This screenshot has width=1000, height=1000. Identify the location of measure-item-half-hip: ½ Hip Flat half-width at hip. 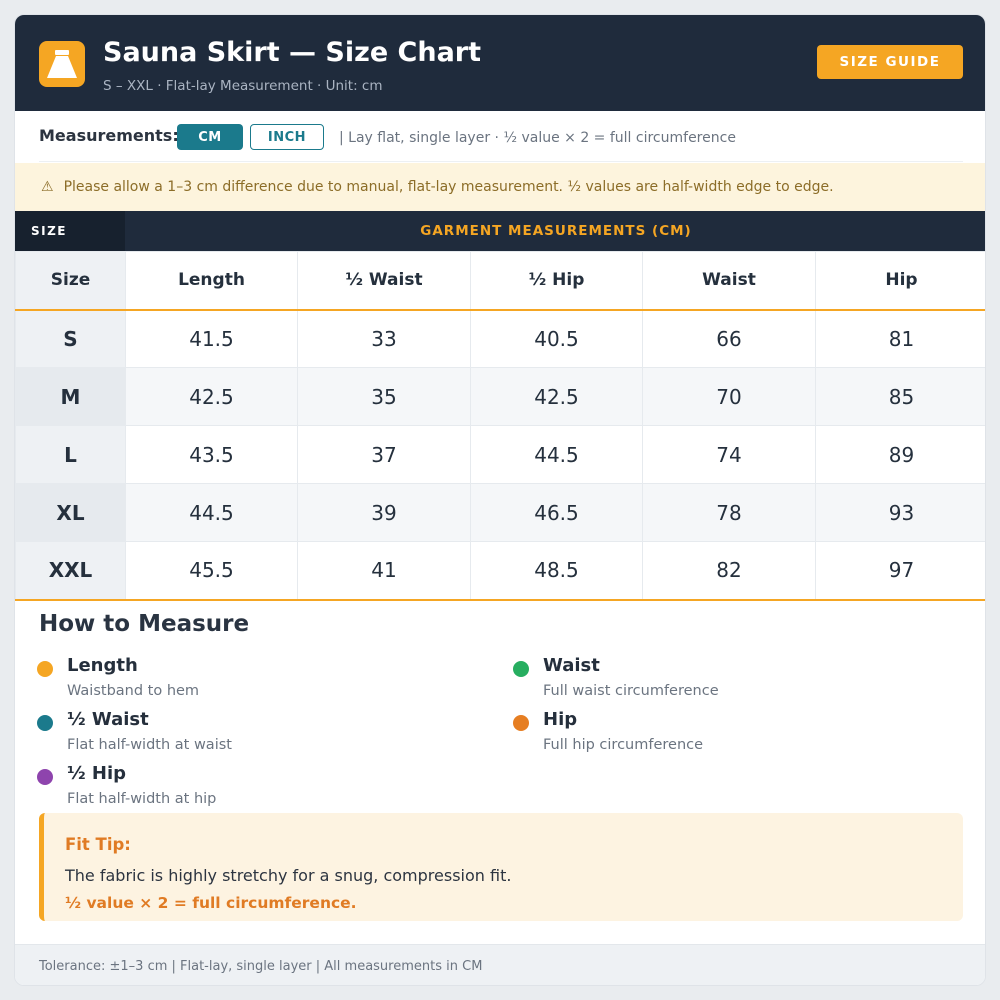
(257, 788).